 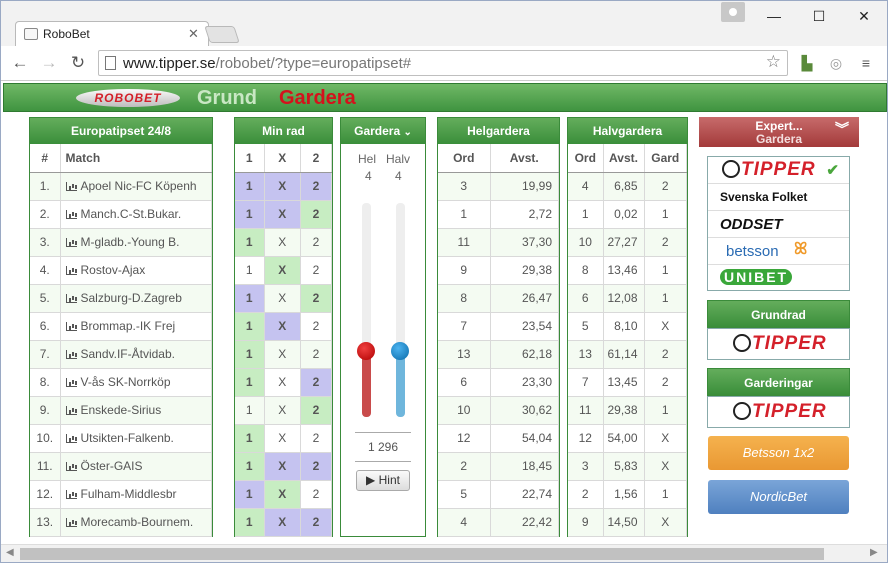 I want to click on match-cell: Morecamb-Bournem., so click(x=136, y=522).